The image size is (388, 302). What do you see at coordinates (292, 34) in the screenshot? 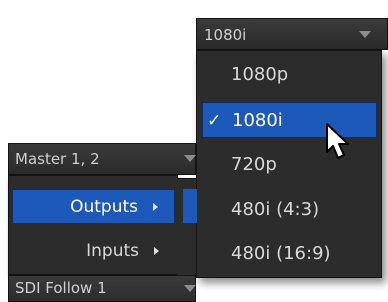
I see `resolution-dropdown: 1080i` at bounding box center [292, 34].